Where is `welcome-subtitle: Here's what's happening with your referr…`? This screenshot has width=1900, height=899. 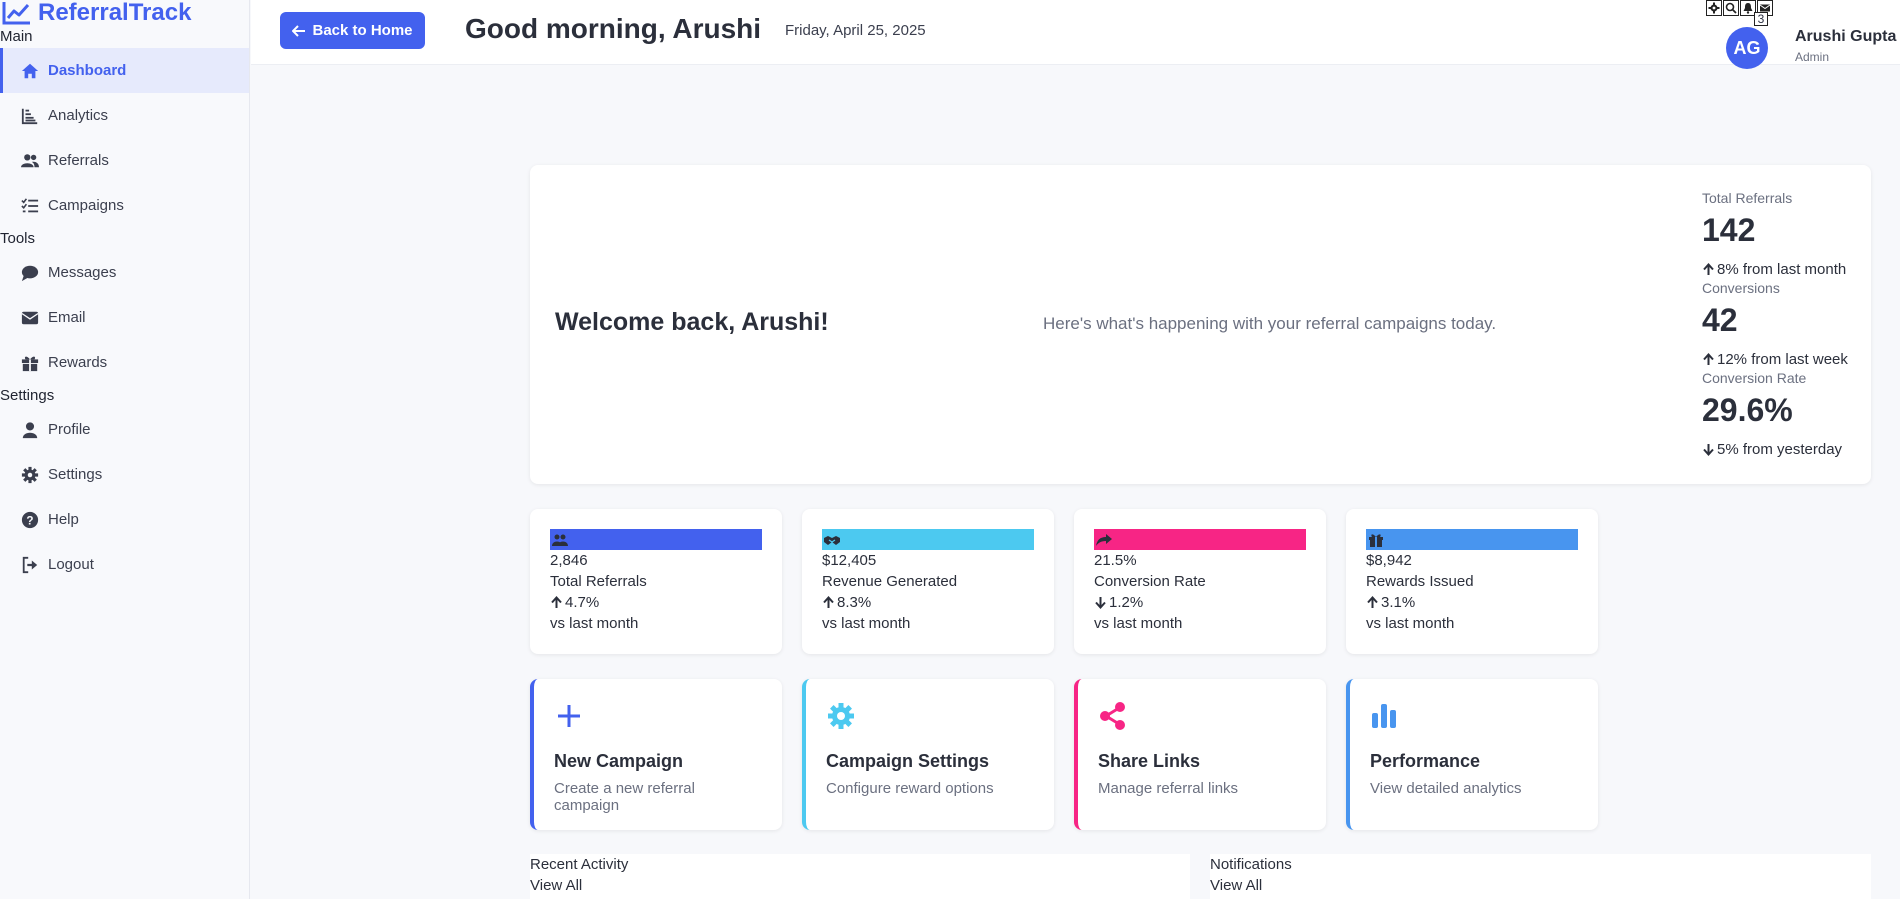 welcome-subtitle: Here's what's happening with your referr… is located at coordinates (1270, 323).